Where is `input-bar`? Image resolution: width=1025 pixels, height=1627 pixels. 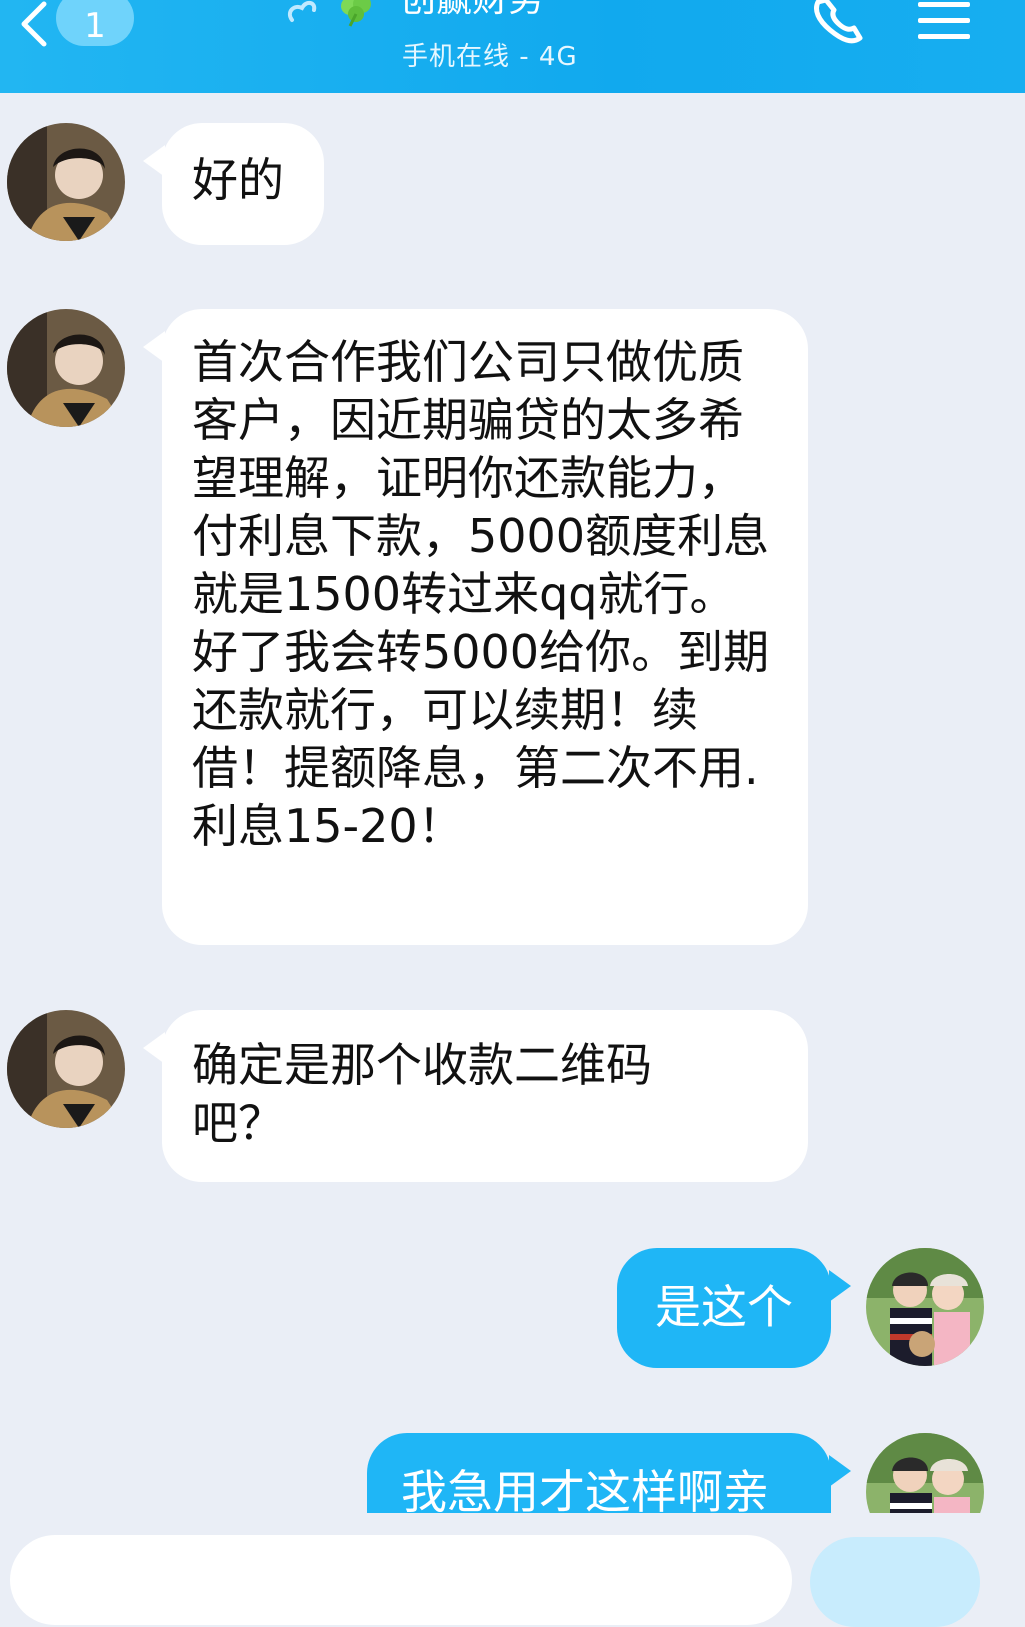
input-bar is located at coordinates (512, 1570).